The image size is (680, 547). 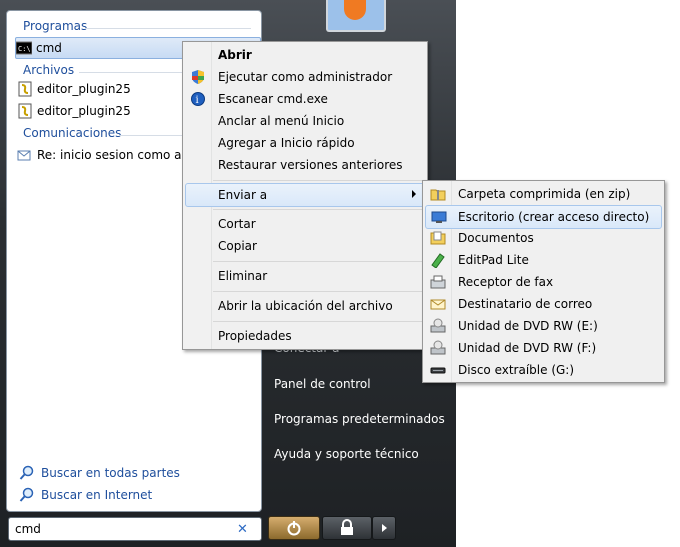 I want to click on editpad-icon, so click(x=438, y=260).